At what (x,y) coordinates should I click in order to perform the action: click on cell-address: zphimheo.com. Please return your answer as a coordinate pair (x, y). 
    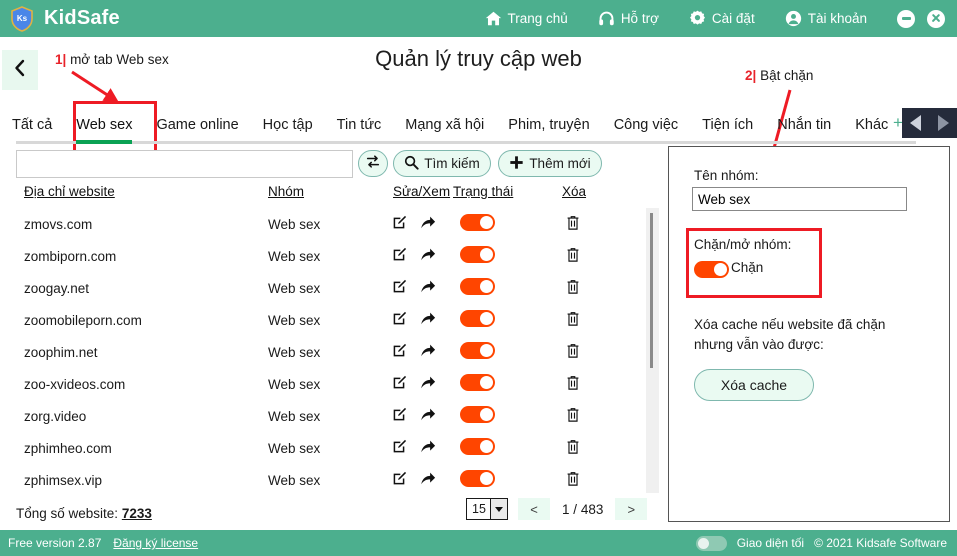
    Looking at the image, I should click on (68, 448).